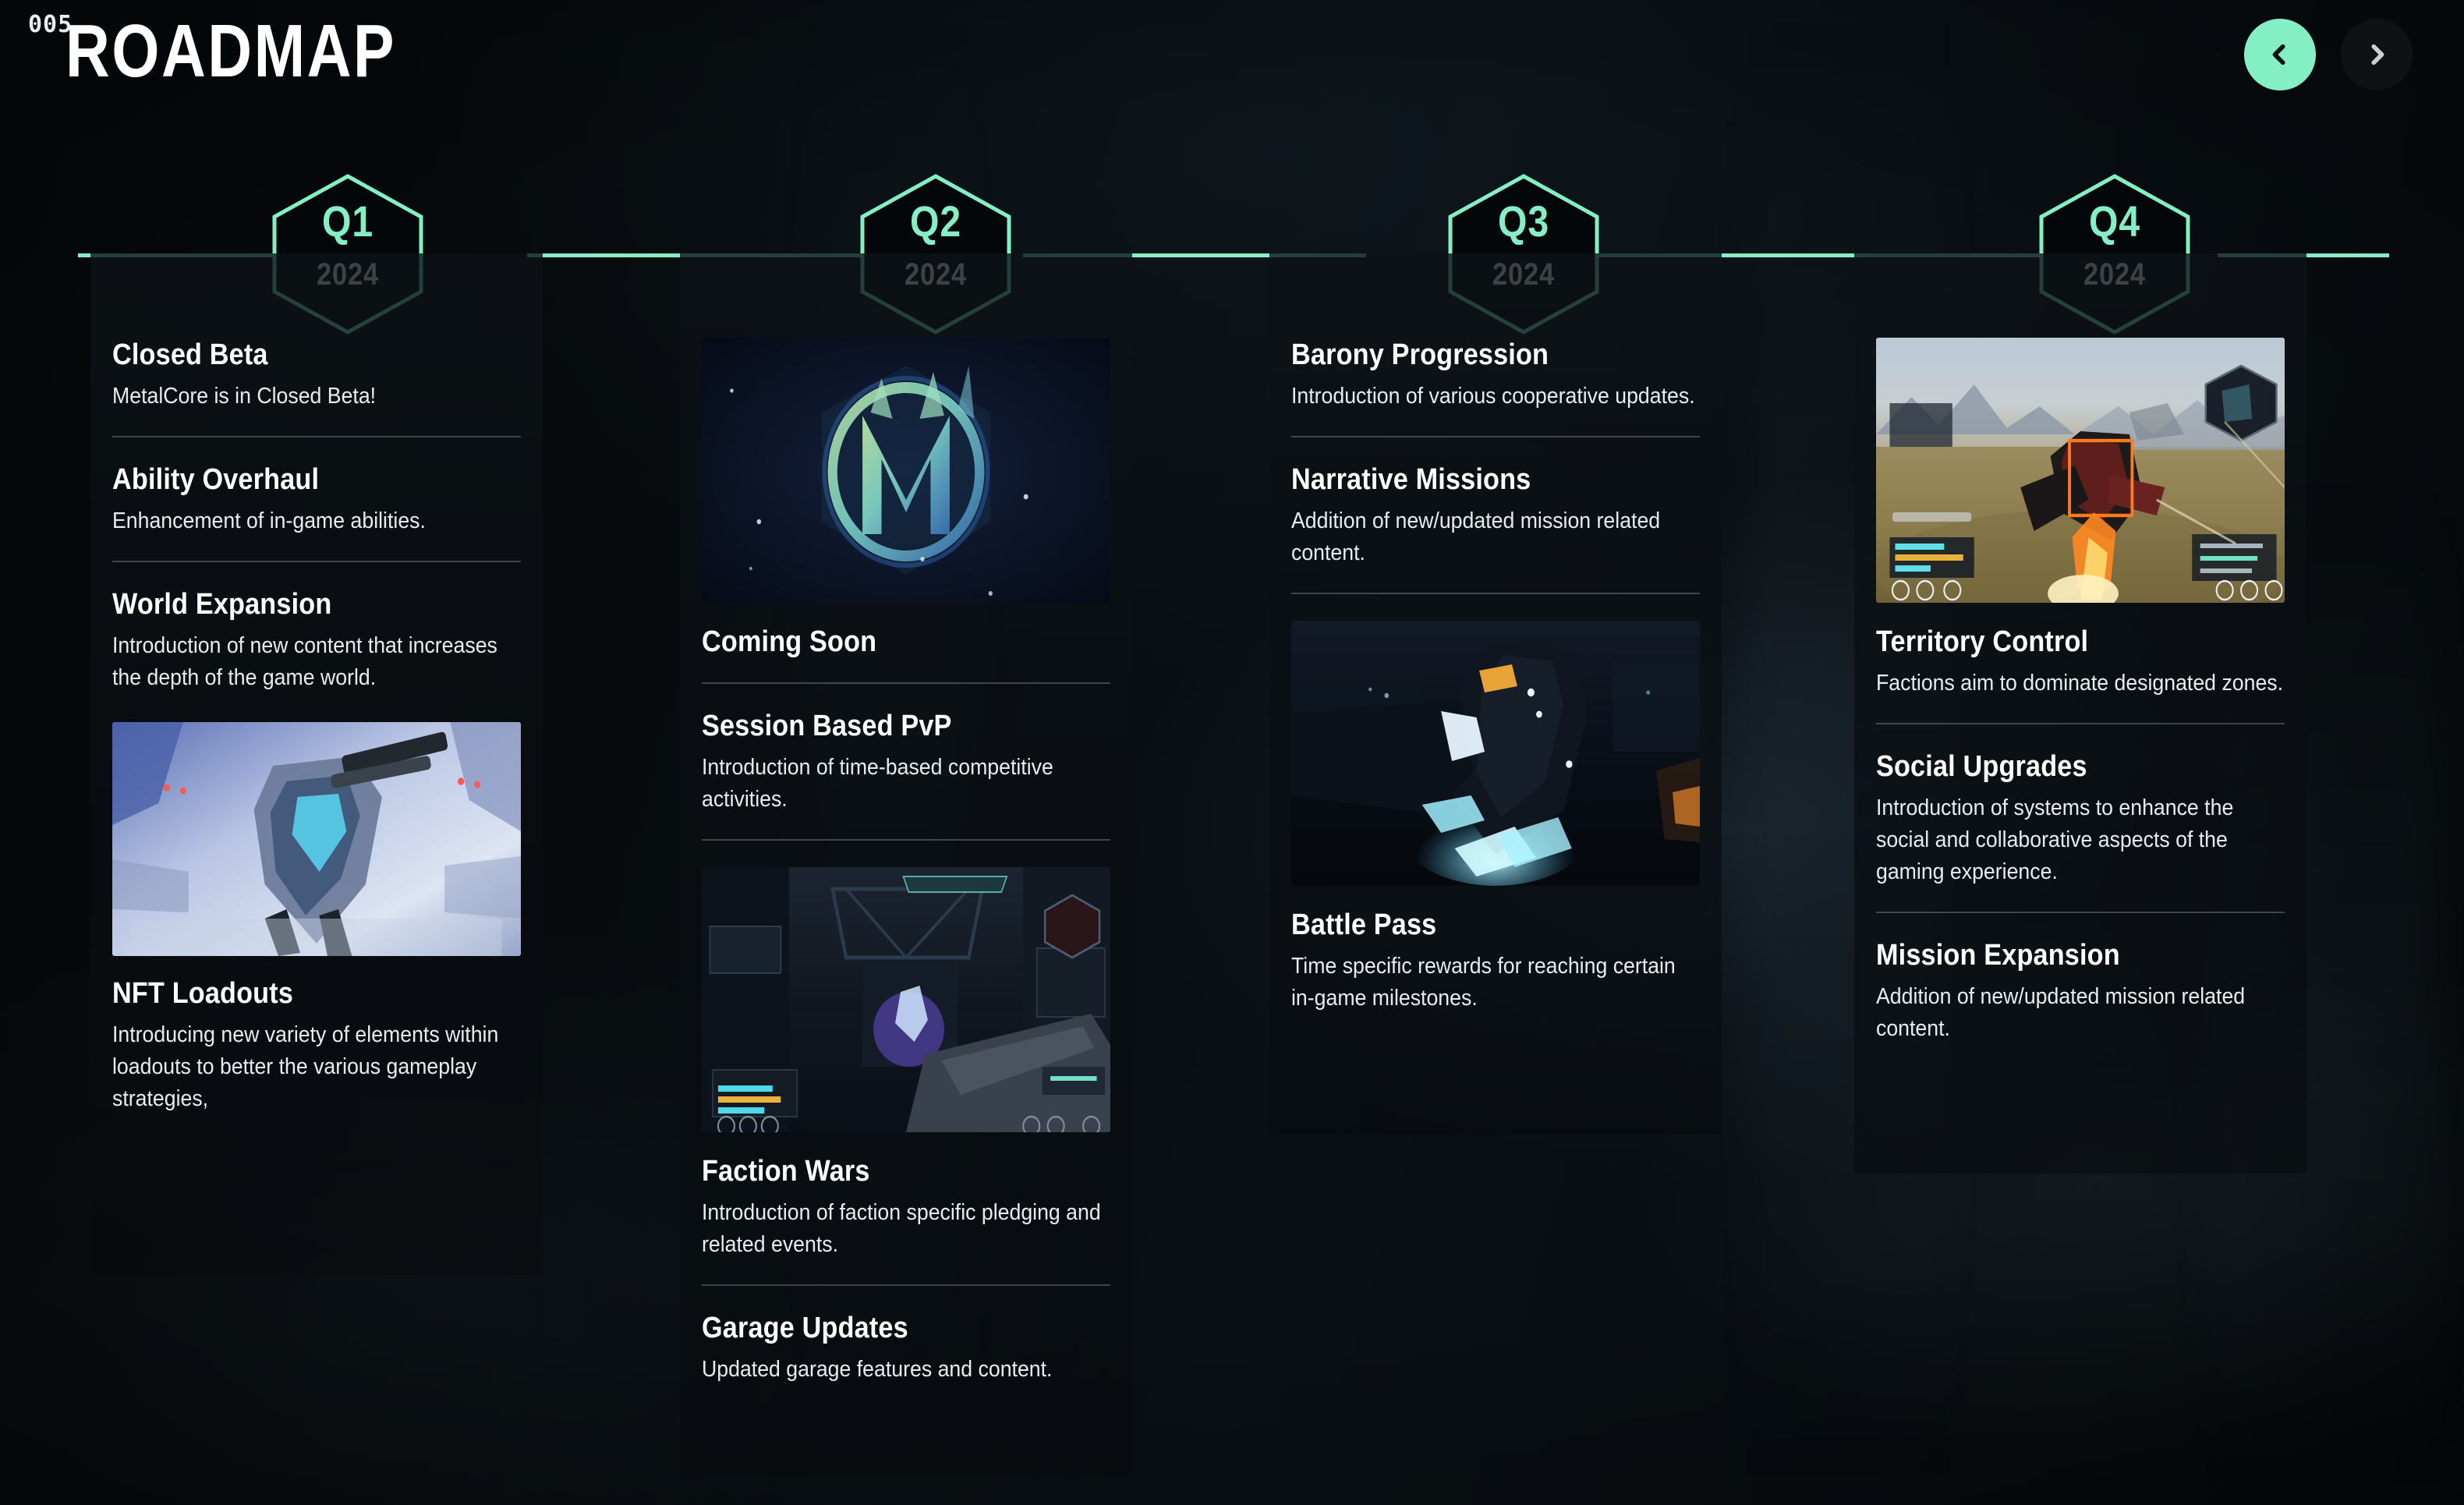 The width and height of the screenshot is (2464, 1505). What do you see at coordinates (906, 642) in the screenshot?
I see `roadmap-item: Coming Soon` at bounding box center [906, 642].